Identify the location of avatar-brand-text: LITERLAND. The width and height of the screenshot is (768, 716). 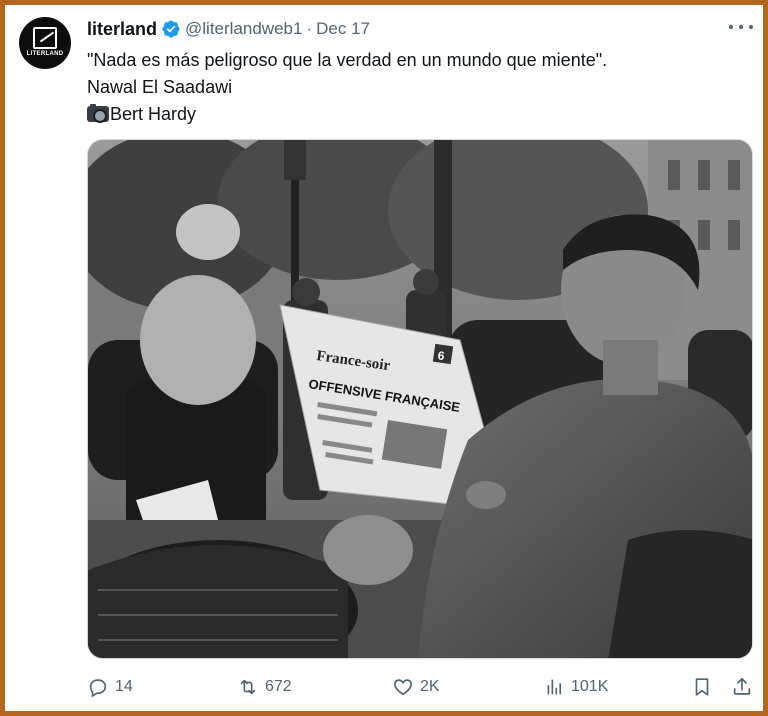
(45, 54).